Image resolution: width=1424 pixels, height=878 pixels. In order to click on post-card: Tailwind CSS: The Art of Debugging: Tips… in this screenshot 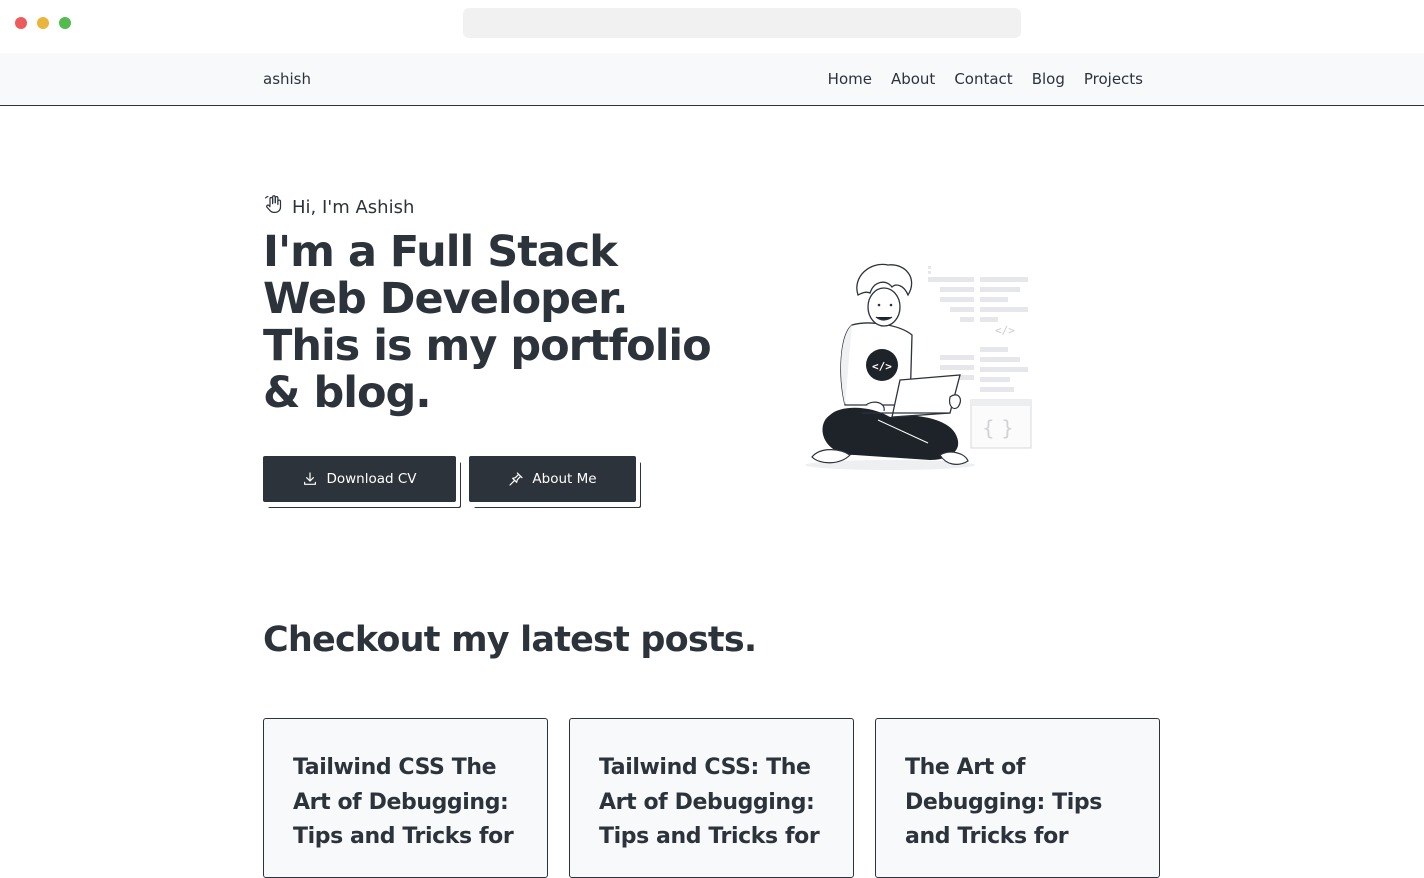, I will do `click(711, 798)`.